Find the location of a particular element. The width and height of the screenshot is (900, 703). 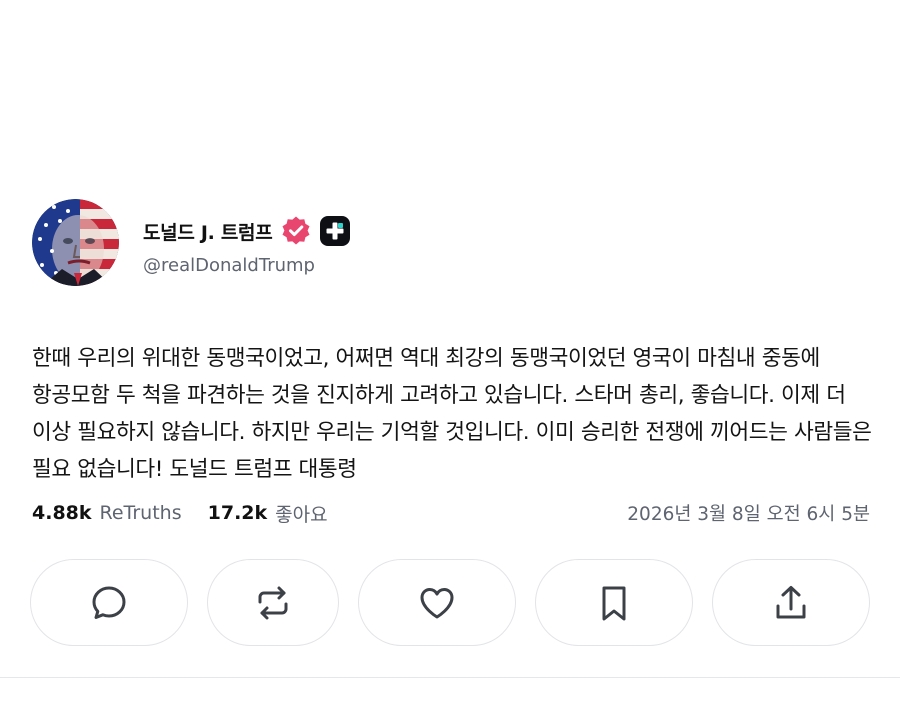

reply-button is located at coordinates (109, 602).